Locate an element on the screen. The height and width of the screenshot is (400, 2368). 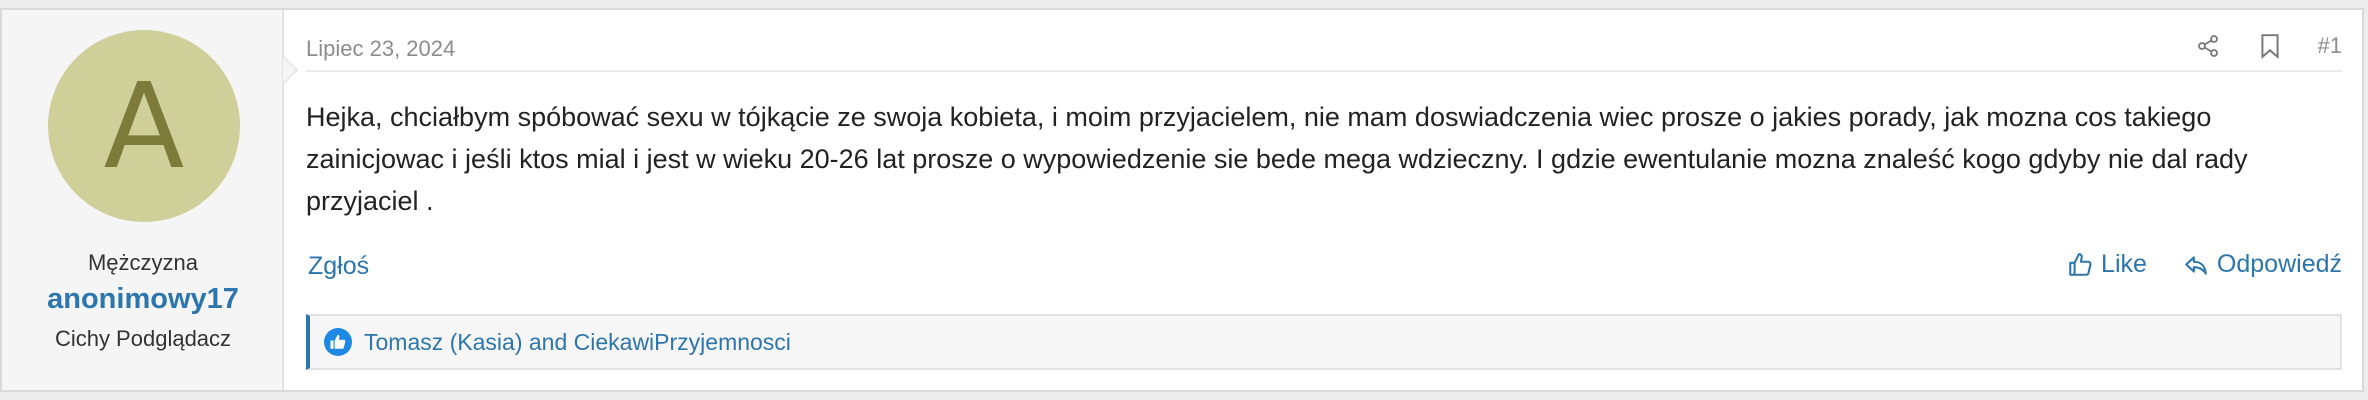
avatar-letter: A is located at coordinates (144, 126).